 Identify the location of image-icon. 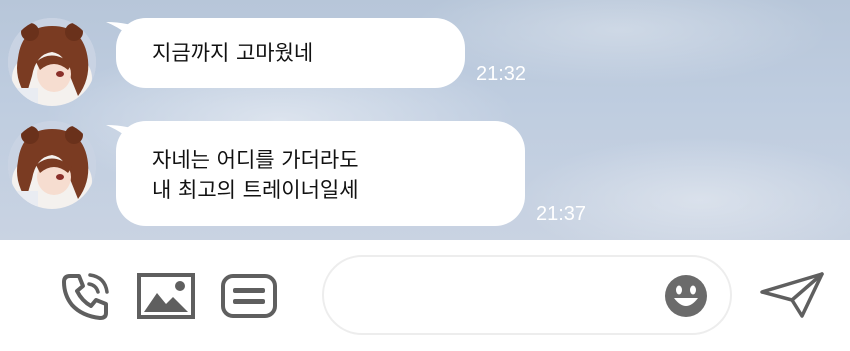
(166, 298).